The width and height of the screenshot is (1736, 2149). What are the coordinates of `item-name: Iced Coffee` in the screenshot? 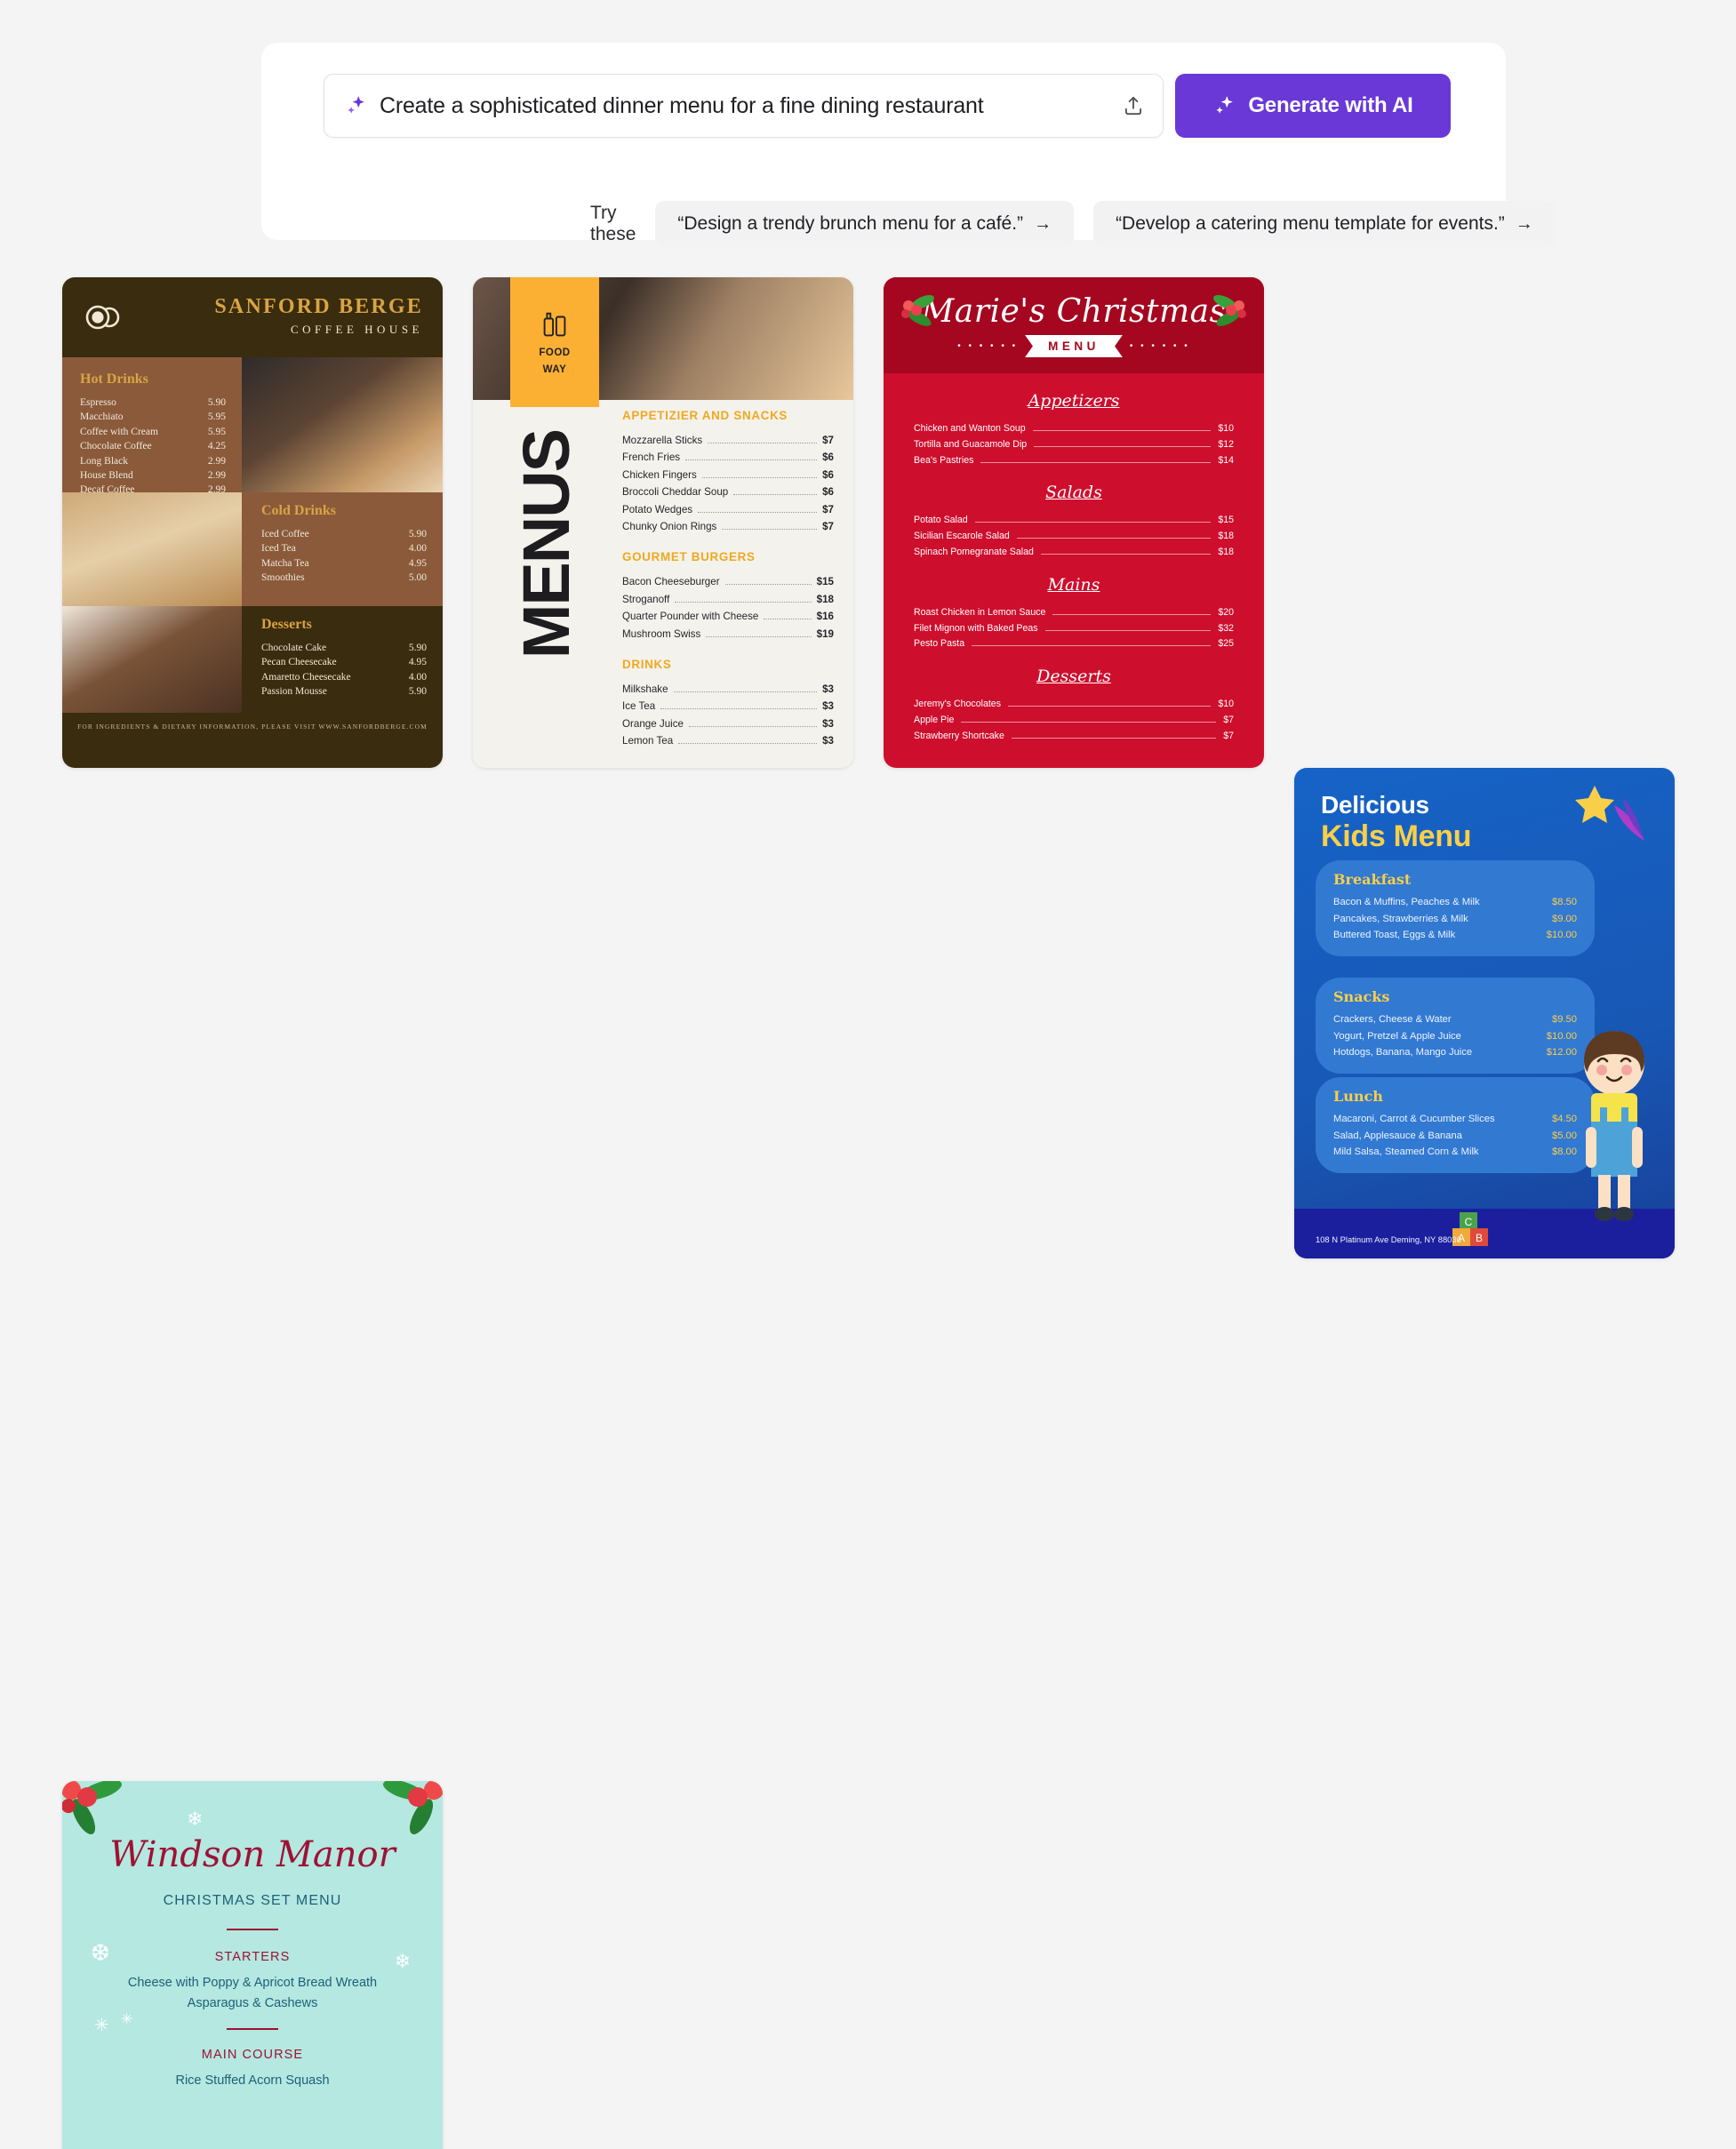 It's located at (285, 534).